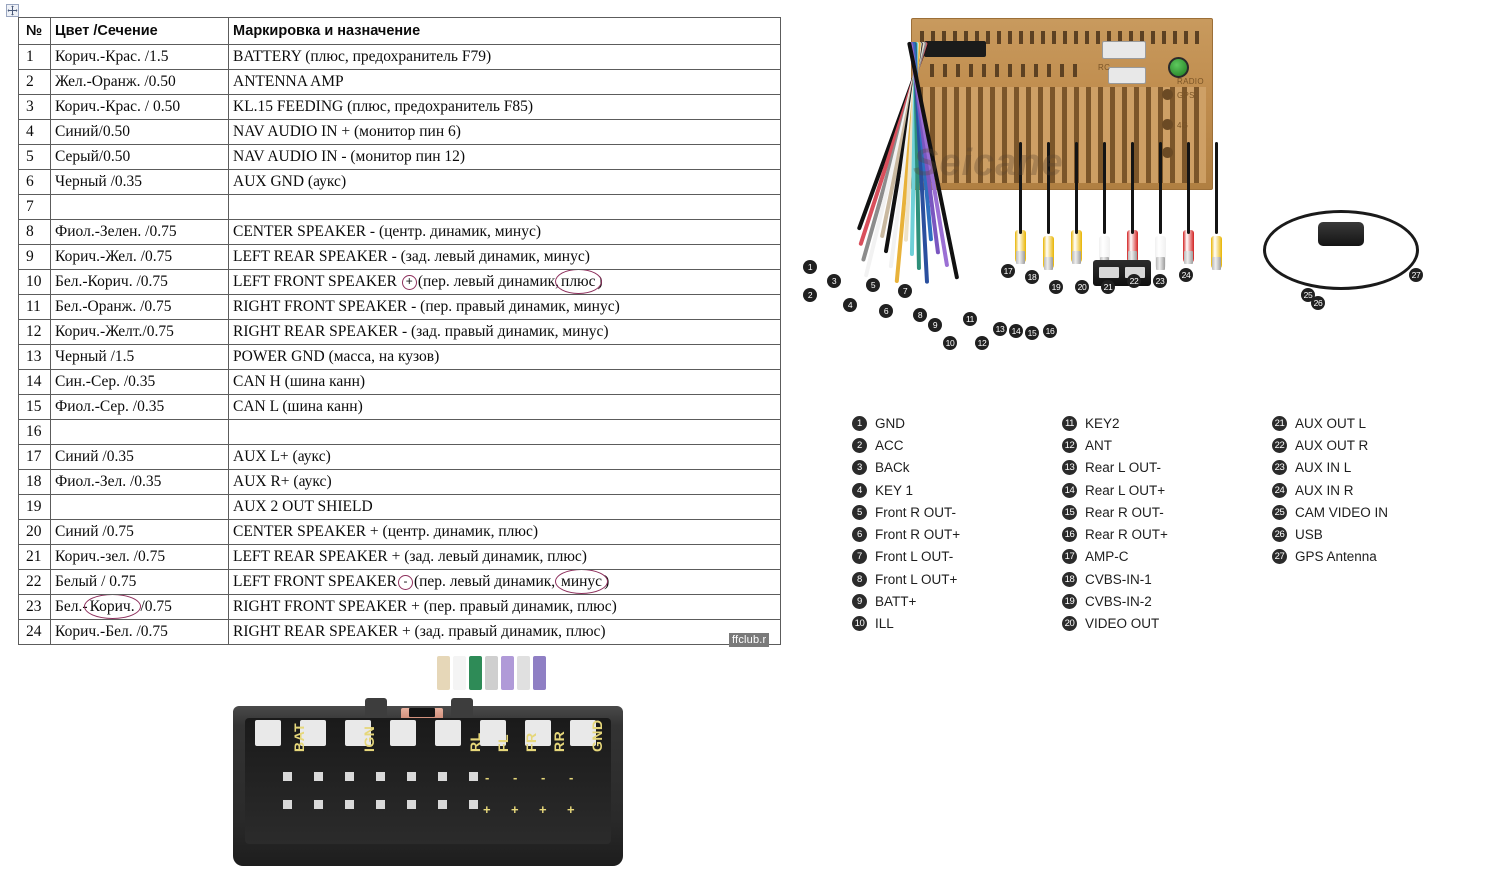  I want to click on cell-number: 23, so click(34, 607).